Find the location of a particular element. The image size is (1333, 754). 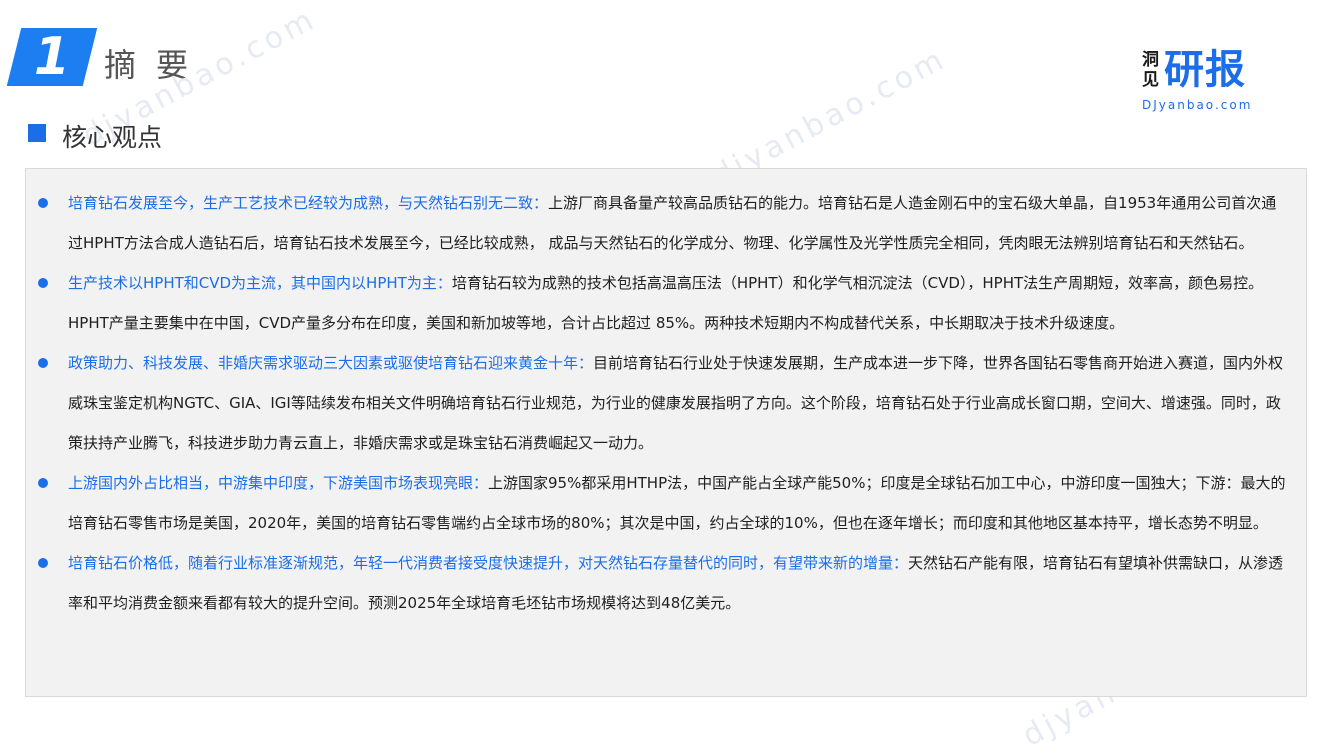

section-title: 核心观点 is located at coordinates (112, 137).